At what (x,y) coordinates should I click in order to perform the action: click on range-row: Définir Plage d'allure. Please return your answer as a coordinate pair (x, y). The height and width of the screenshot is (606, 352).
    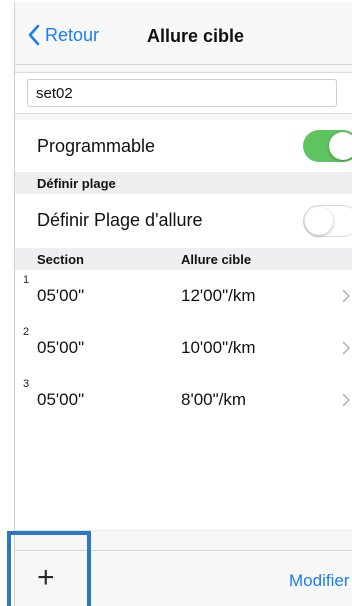
    Looking at the image, I should click on (183, 221).